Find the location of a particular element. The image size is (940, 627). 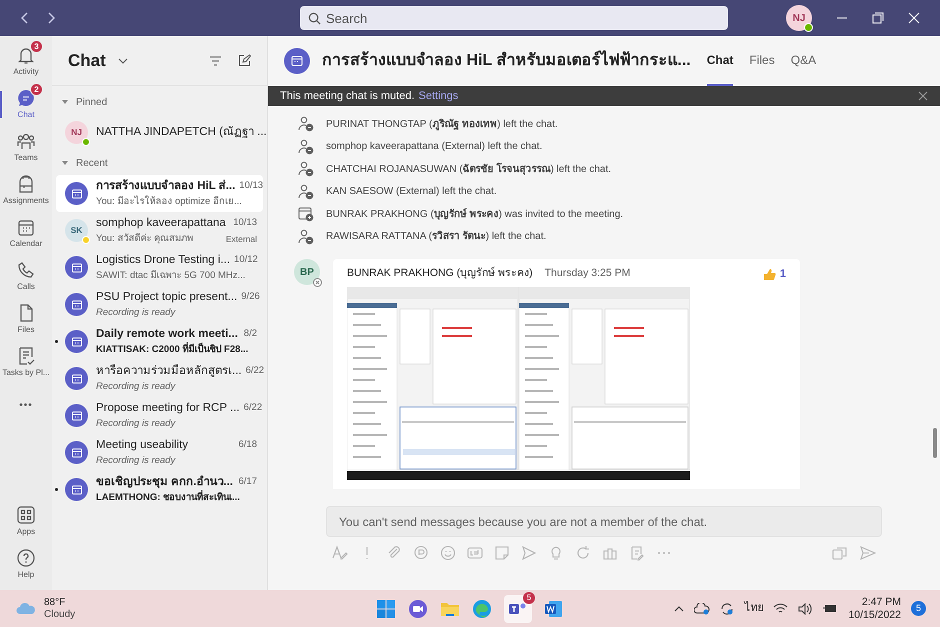

volume-icon is located at coordinates (805, 608).